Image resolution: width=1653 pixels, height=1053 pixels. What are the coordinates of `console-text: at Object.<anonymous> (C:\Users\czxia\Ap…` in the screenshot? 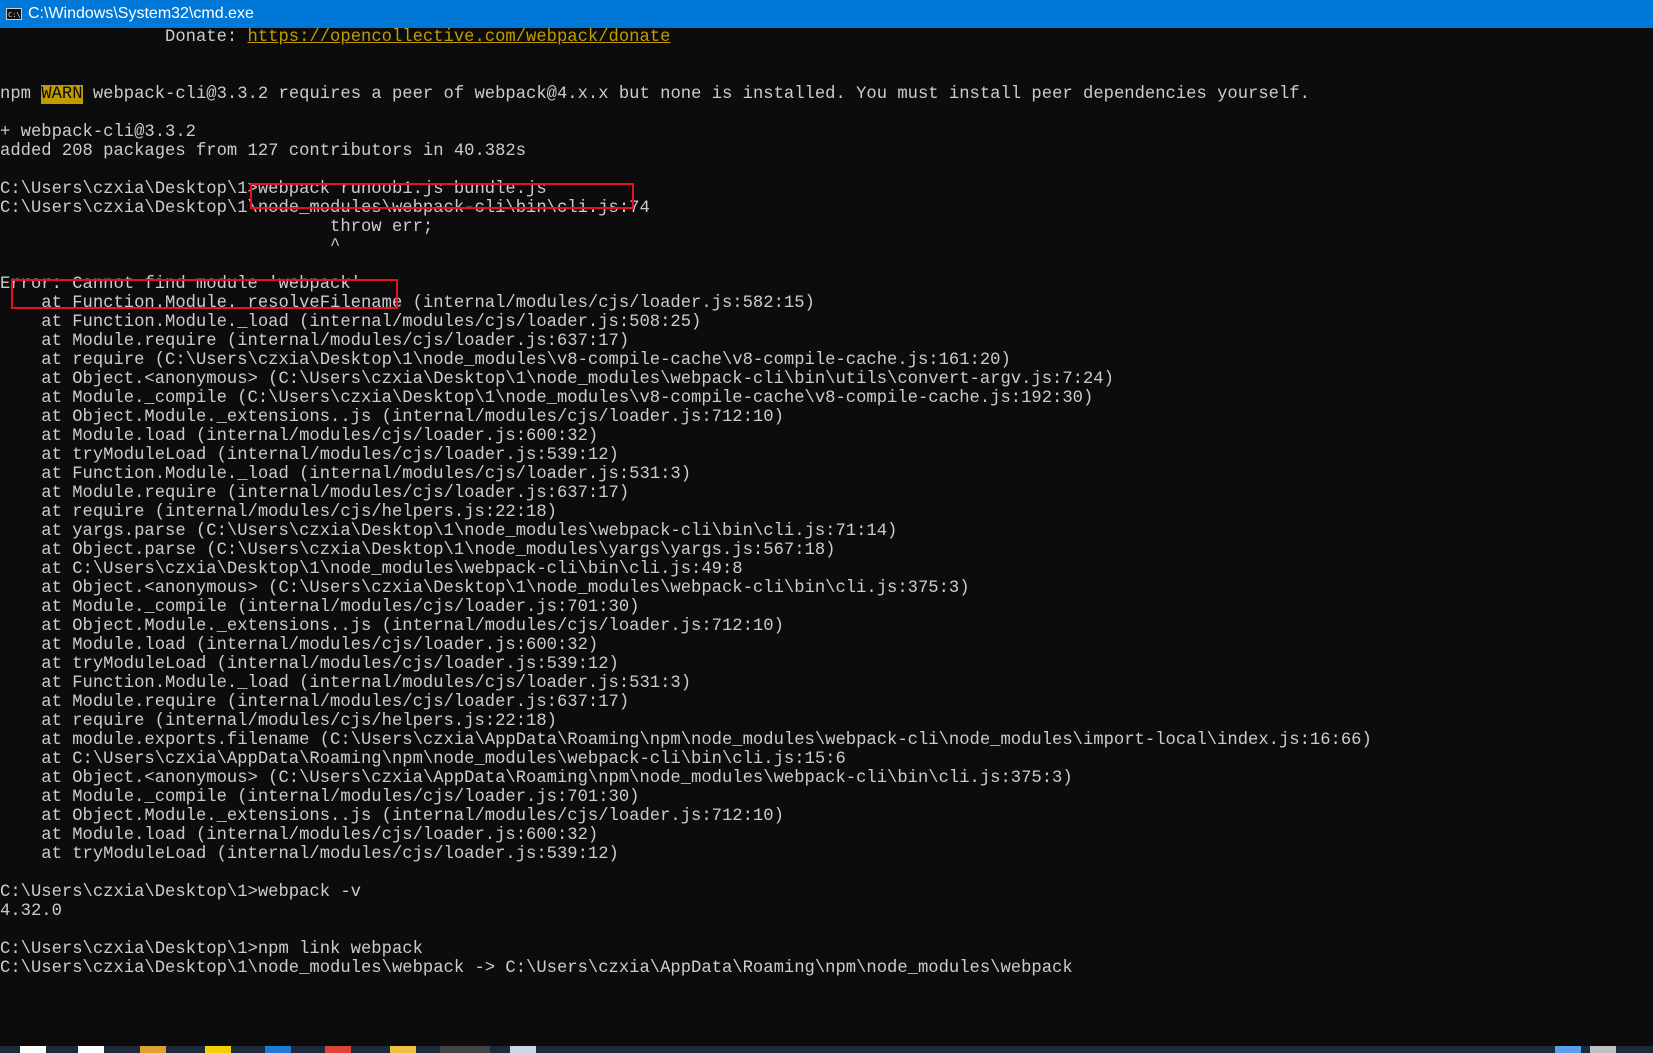 It's located at (536, 778).